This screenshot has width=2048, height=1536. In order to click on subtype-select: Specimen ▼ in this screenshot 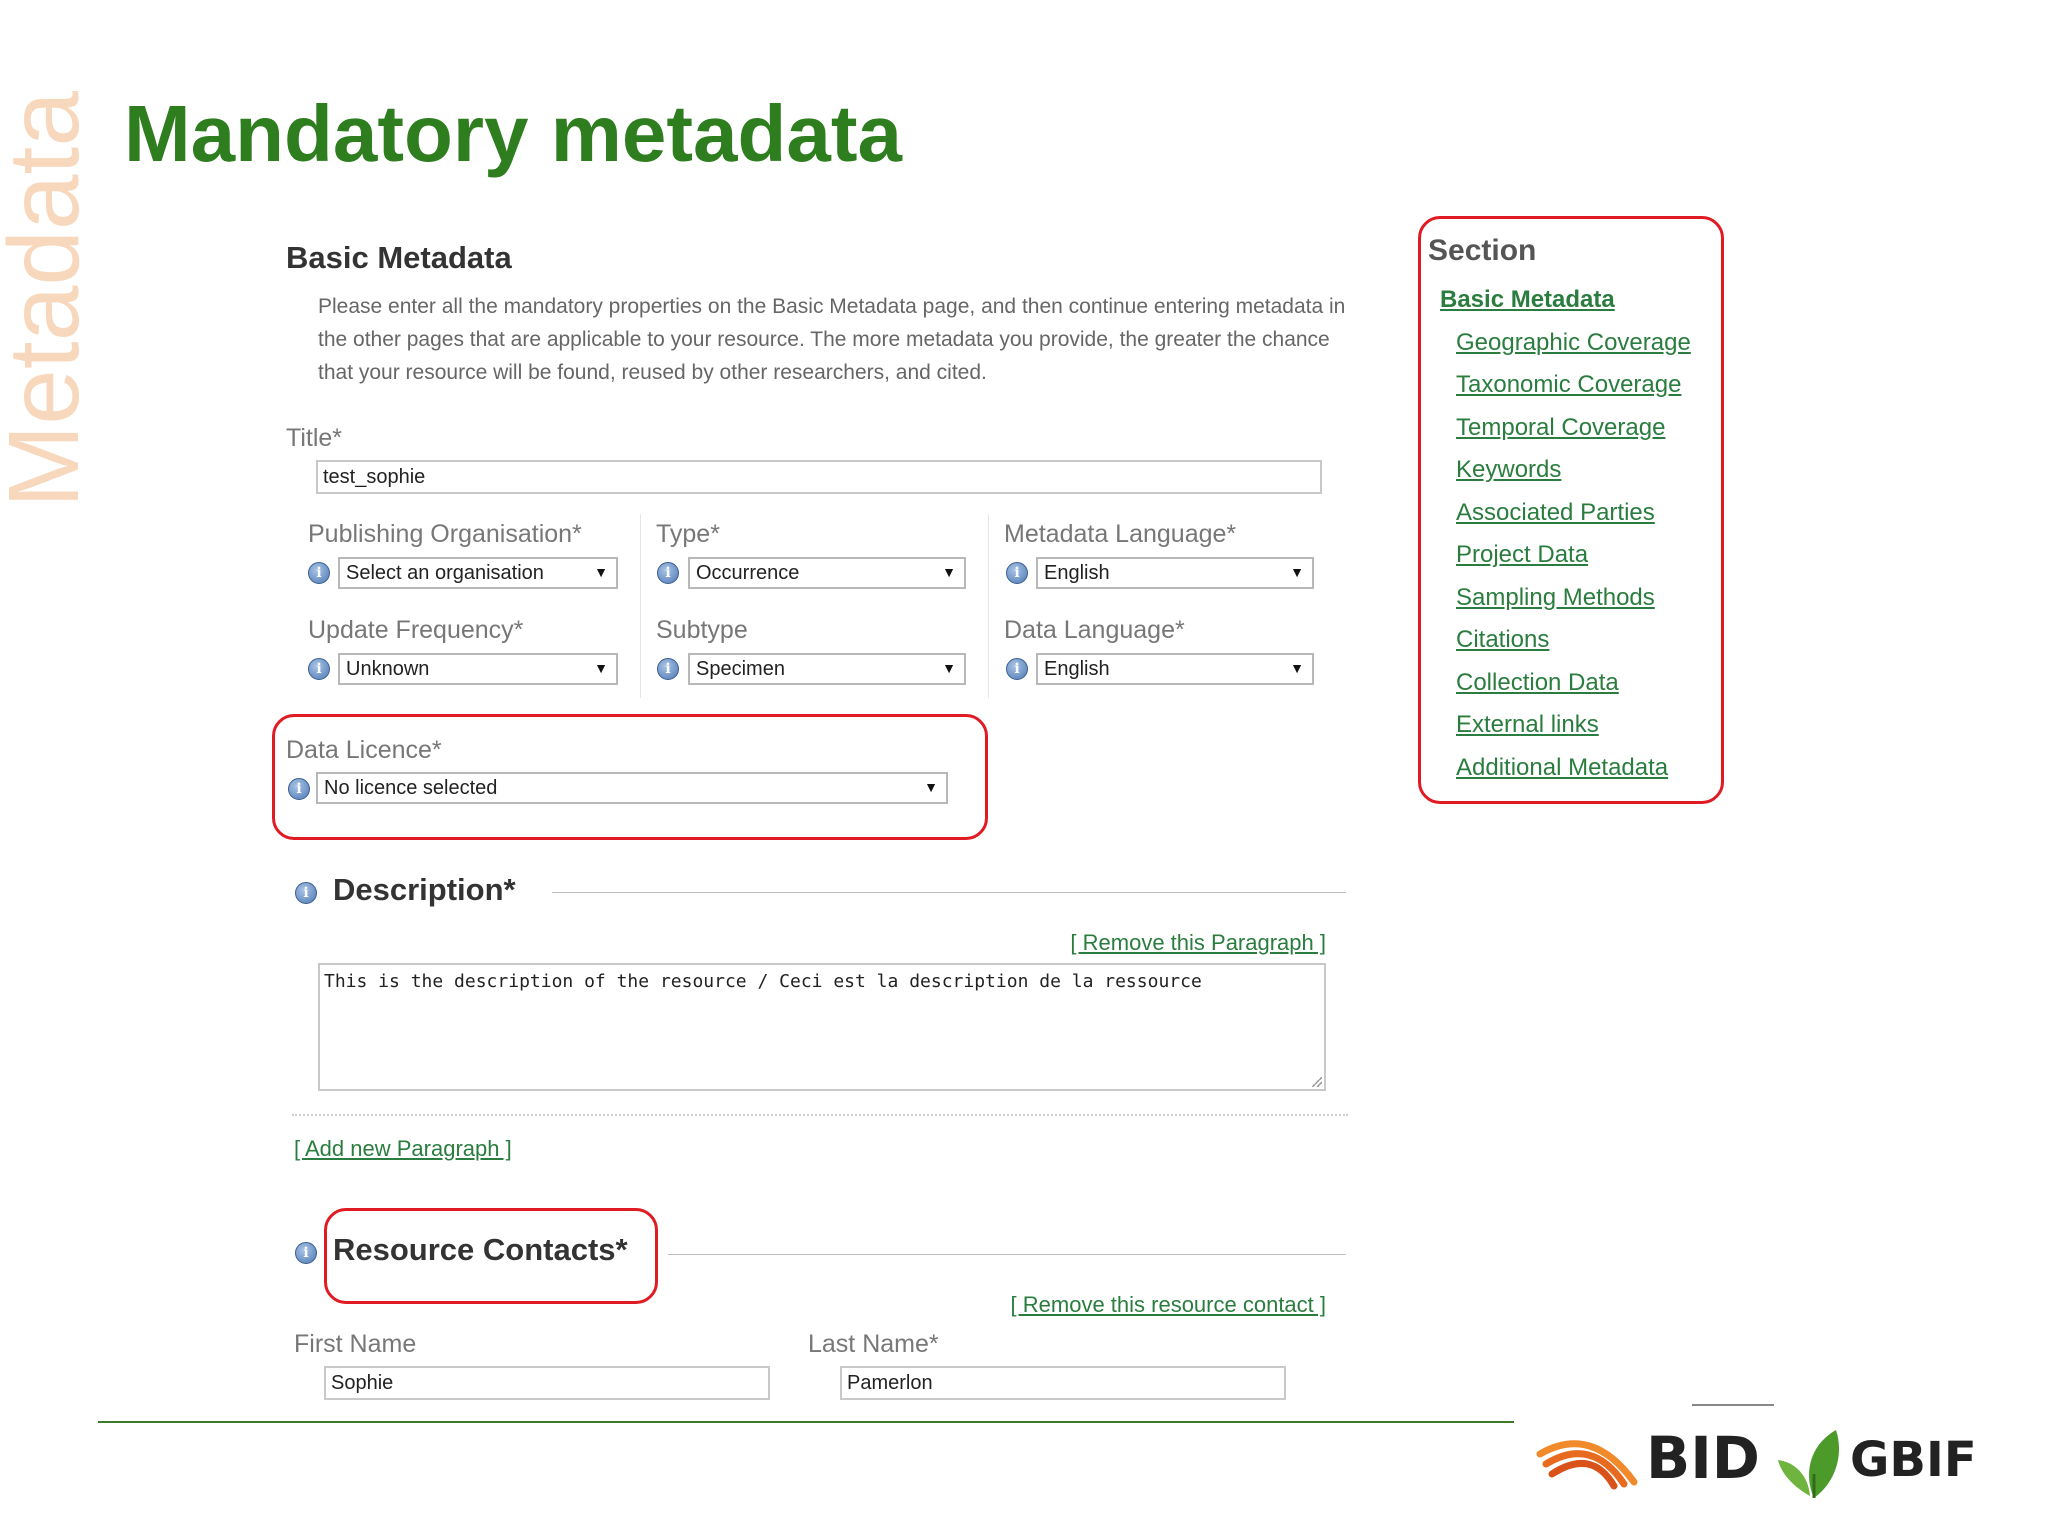, I will do `click(827, 669)`.